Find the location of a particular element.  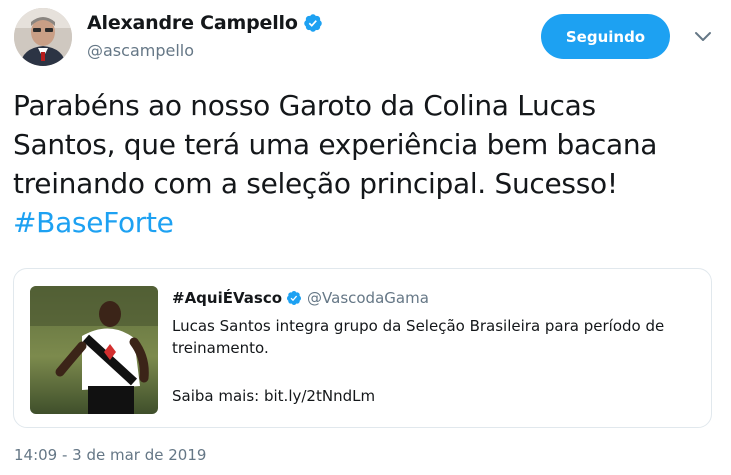

quoted-link-row: Saiba mais: bit.ly/2tNndLm is located at coordinates (273, 396).